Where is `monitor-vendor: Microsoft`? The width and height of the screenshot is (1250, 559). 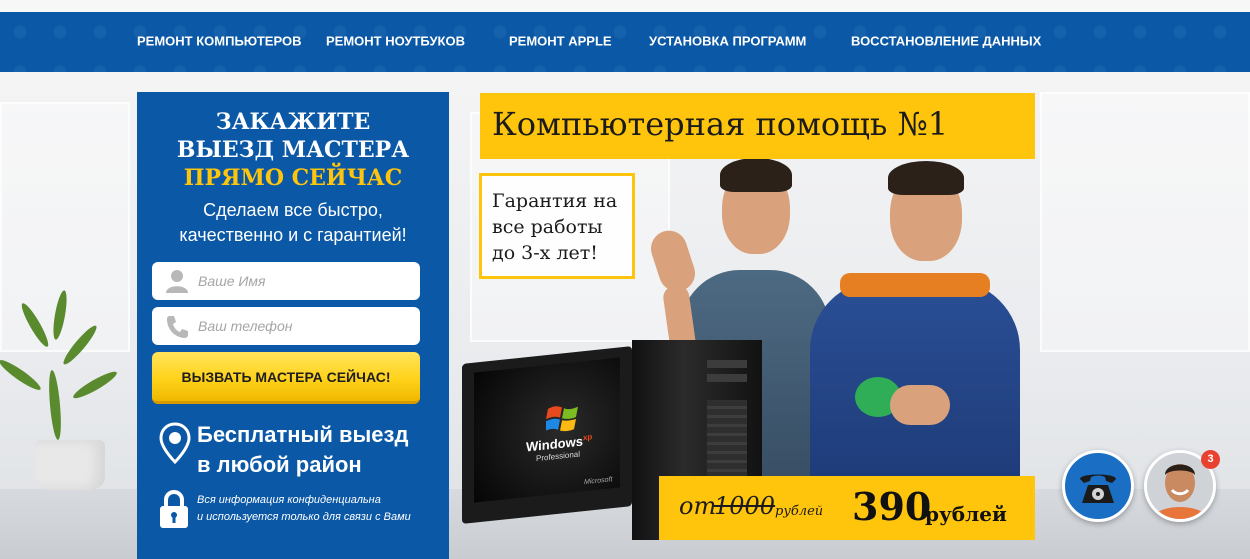
monitor-vendor: Microsoft is located at coordinates (598, 481).